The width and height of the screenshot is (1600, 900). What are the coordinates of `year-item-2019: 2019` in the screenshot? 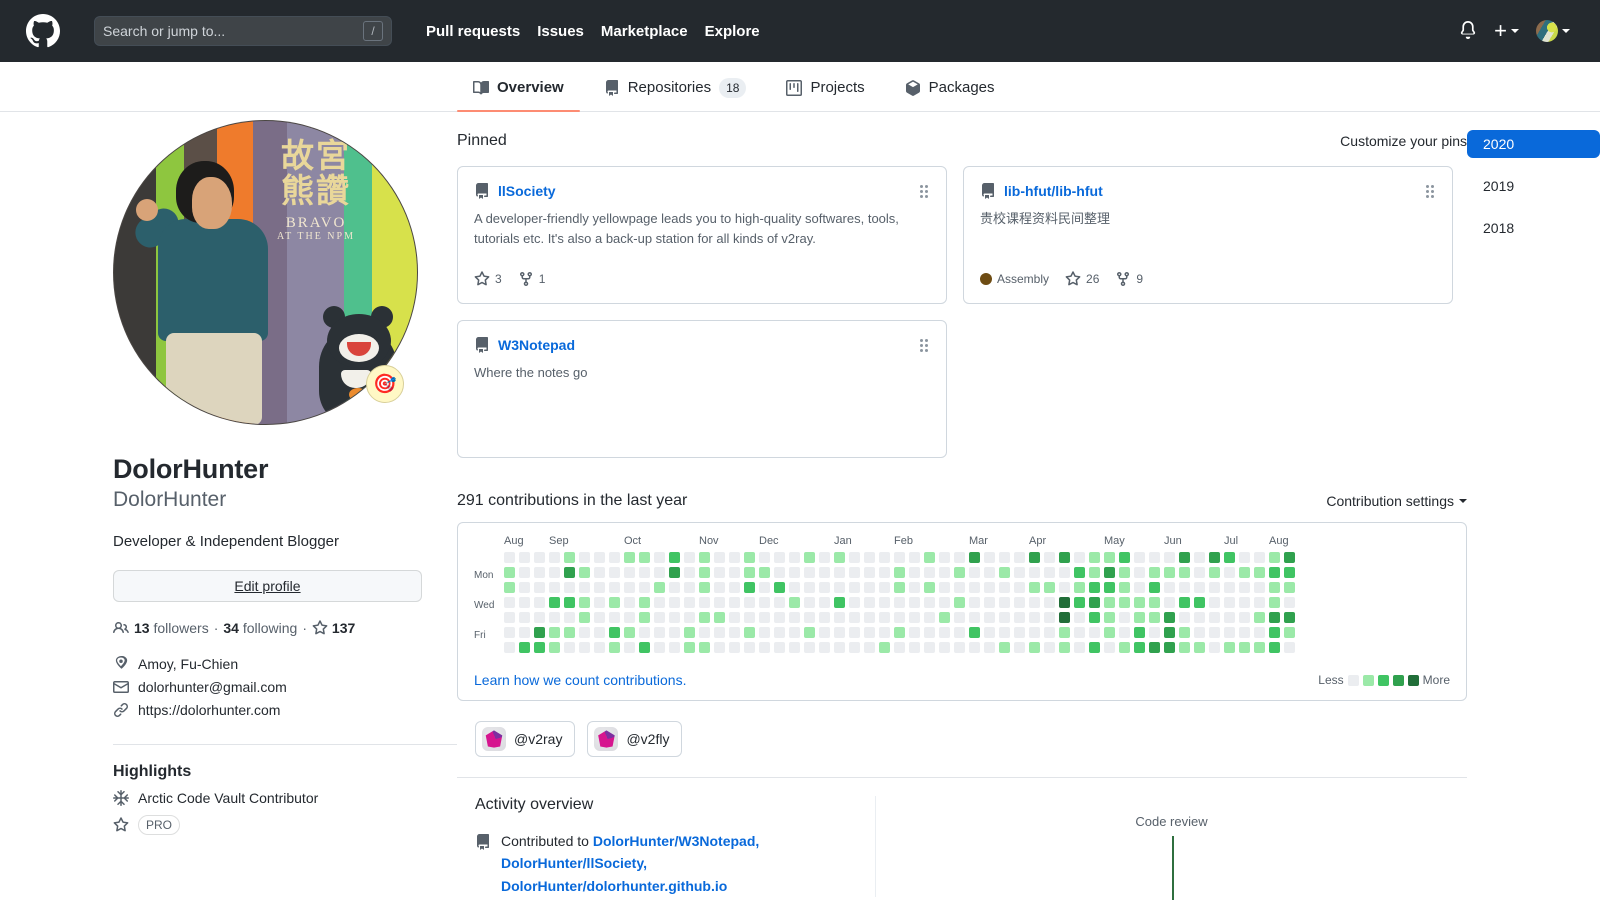 It's located at (1533, 186).